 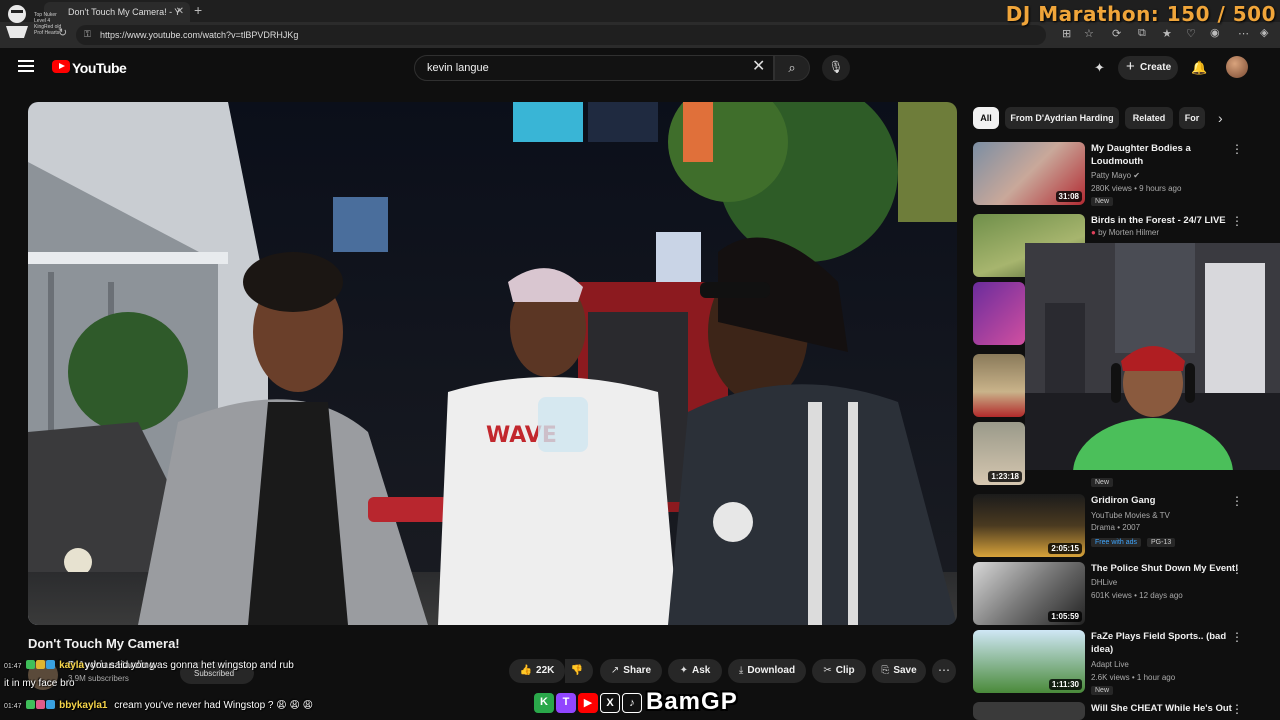 I want to click on more-actions-button: ⋯, so click(x=944, y=671).